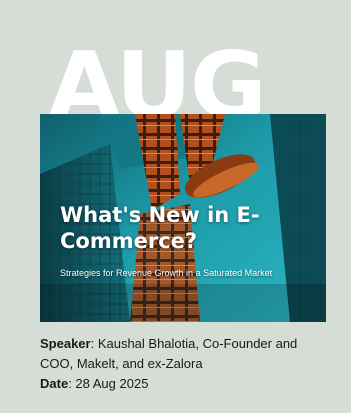  What do you see at coordinates (108, 383) in the screenshot?
I see `date-value: : 28 Aug 2025` at bounding box center [108, 383].